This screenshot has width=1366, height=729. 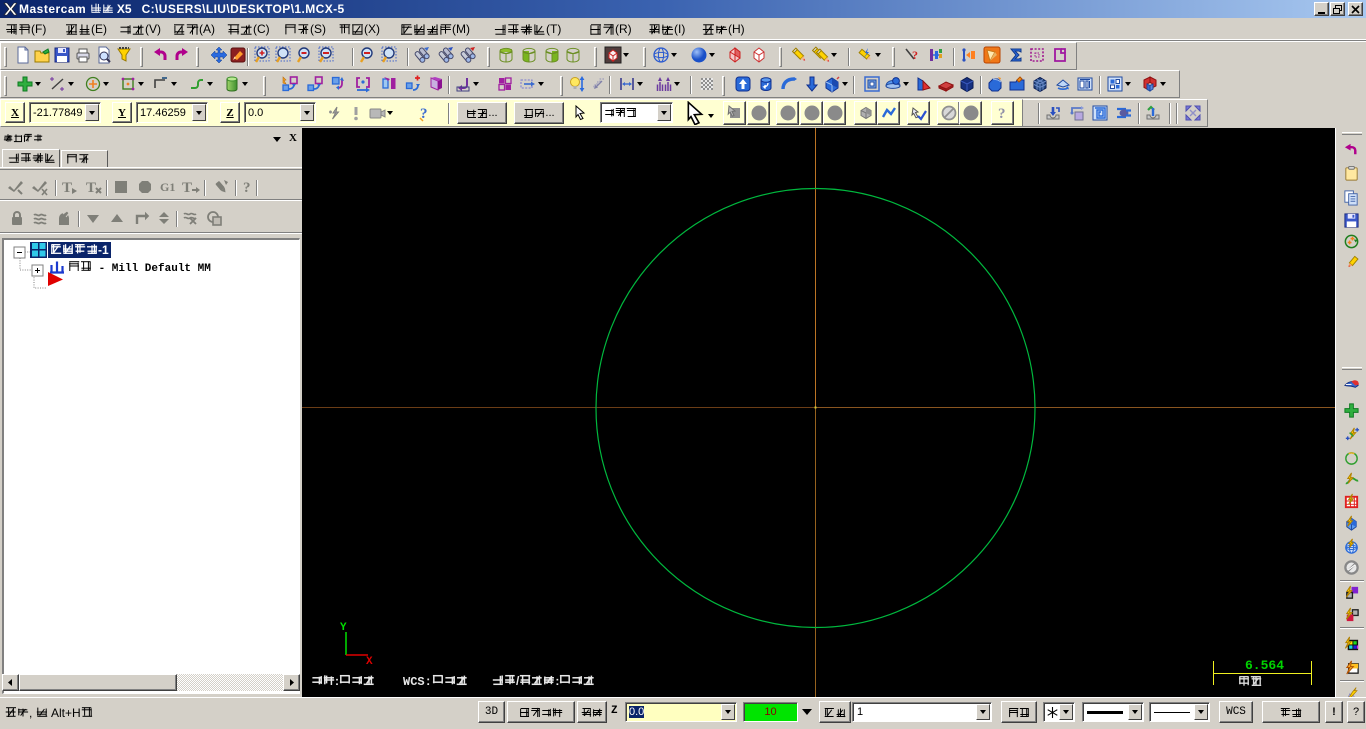 What do you see at coordinates (167, 187) in the screenshot?
I see `svg-text: G1` at bounding box center [167, 187].